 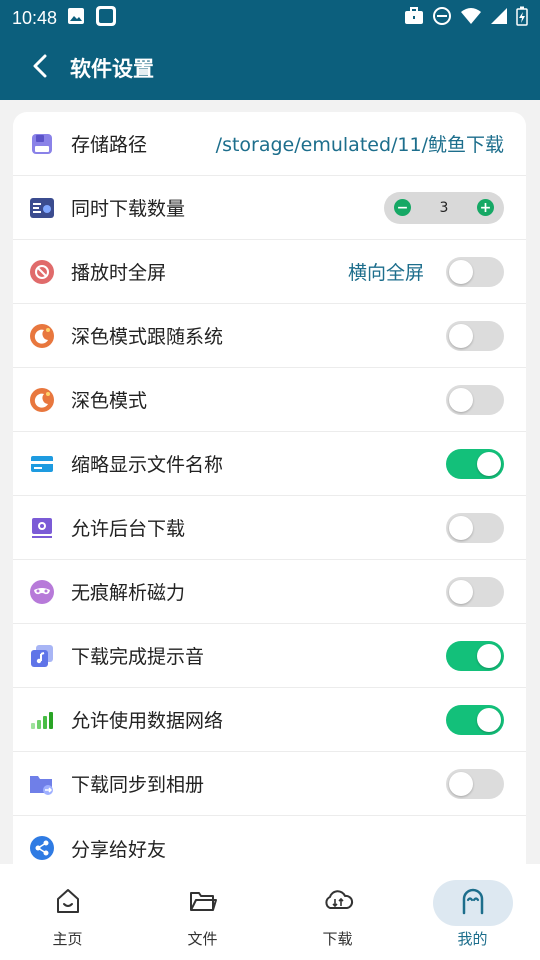 I want to click on fullscreen-mode-selector: 横向全屏, so click(x=386, y=271).